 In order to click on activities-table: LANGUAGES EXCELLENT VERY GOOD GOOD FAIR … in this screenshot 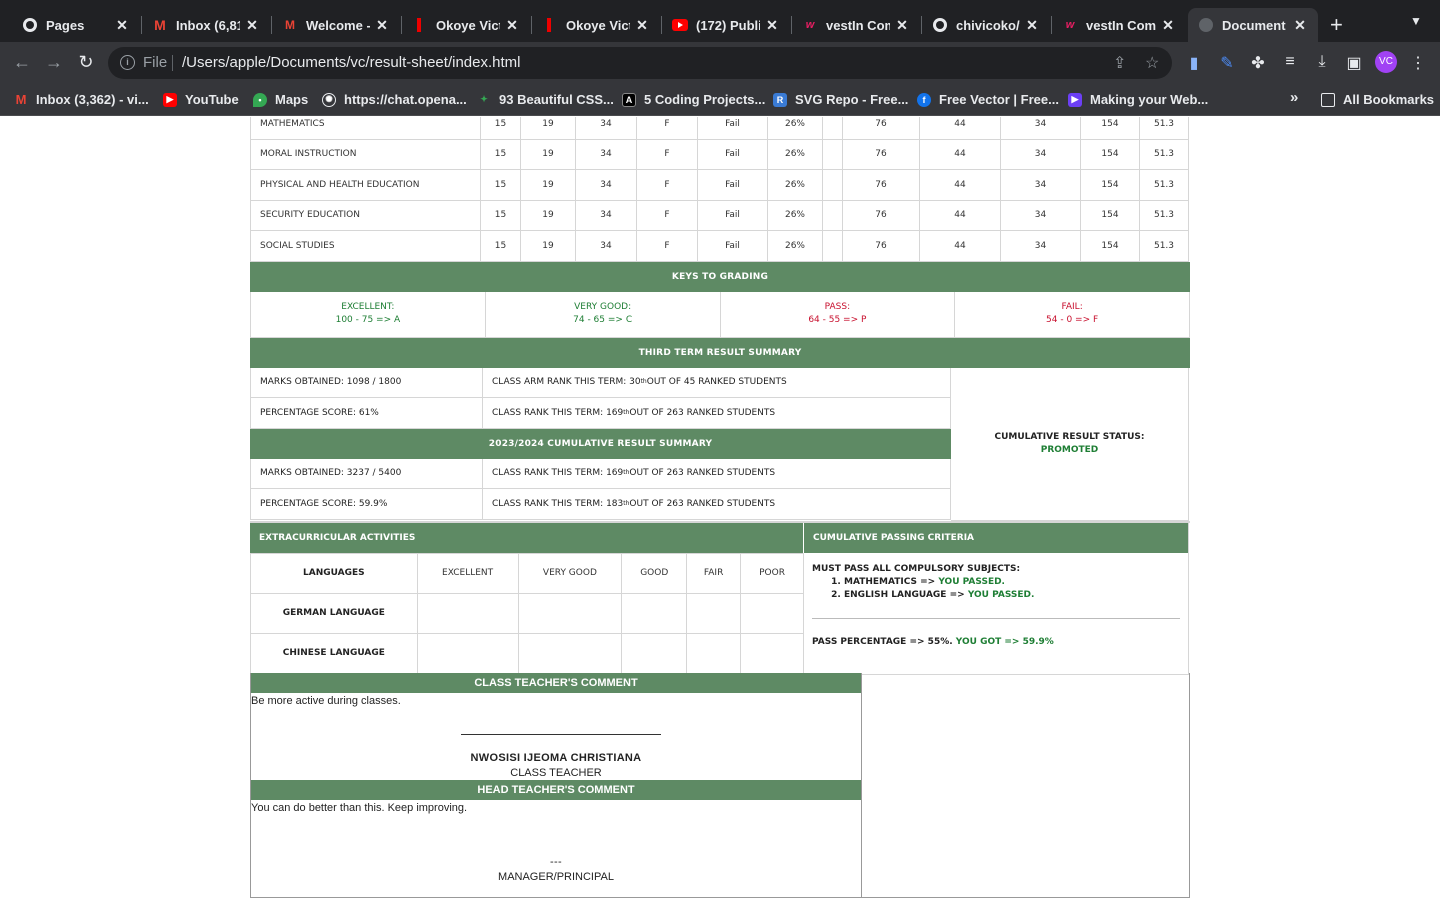, I will do `click(527, 613)`.